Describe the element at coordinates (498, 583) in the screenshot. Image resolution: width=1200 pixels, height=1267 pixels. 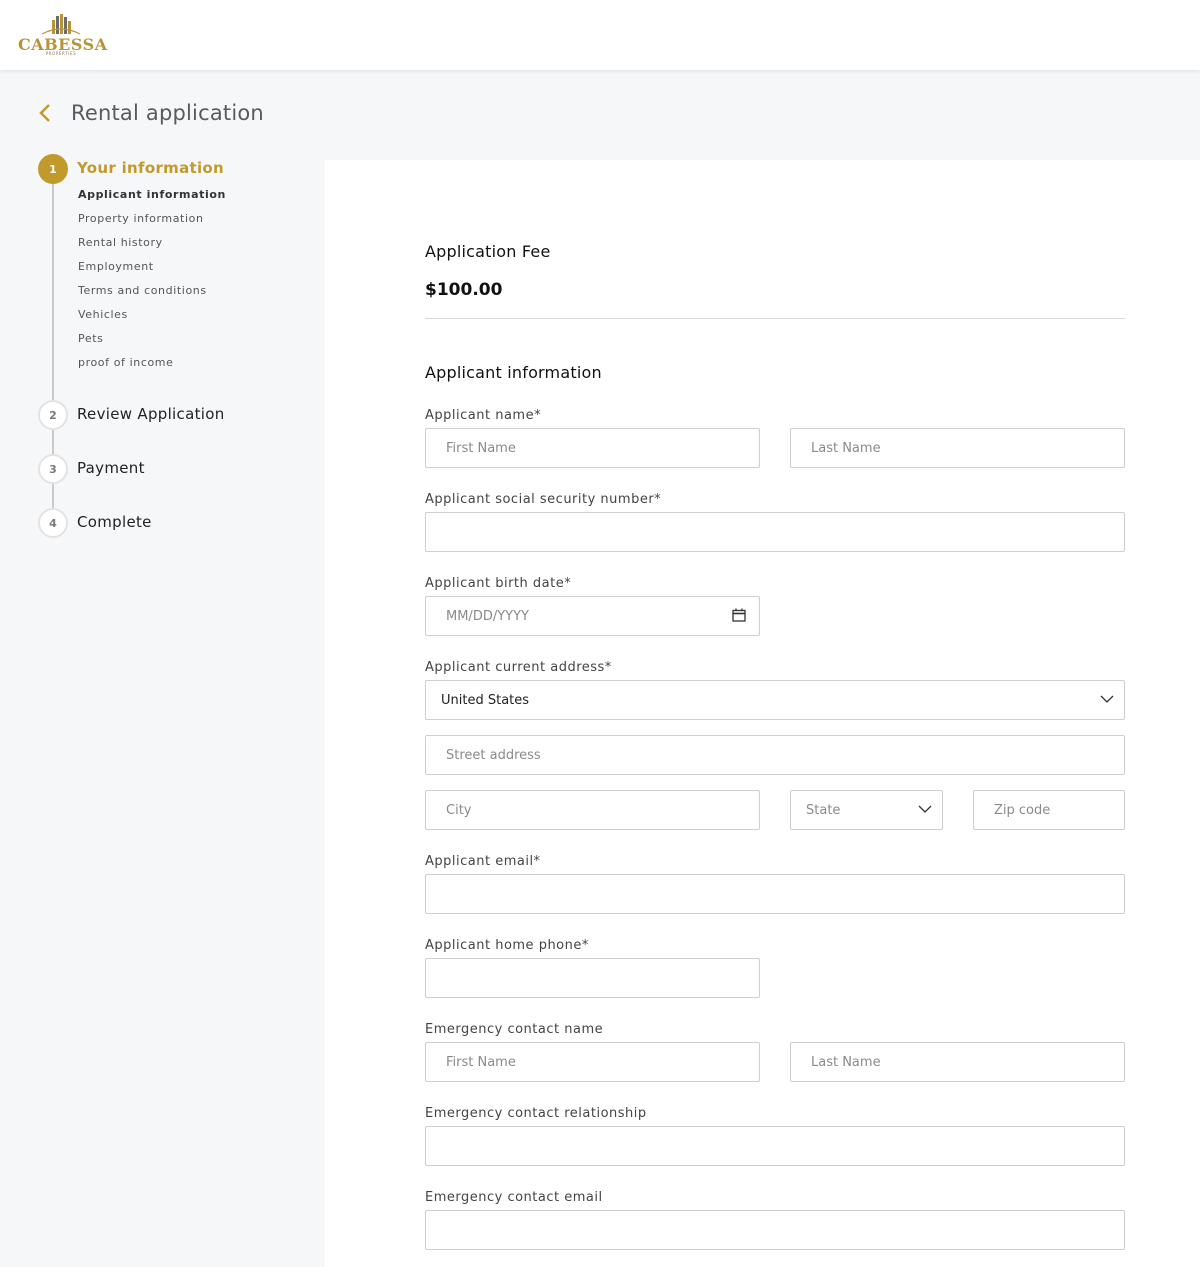
I see `birth-date-label: Applicant birth date*` at that location.